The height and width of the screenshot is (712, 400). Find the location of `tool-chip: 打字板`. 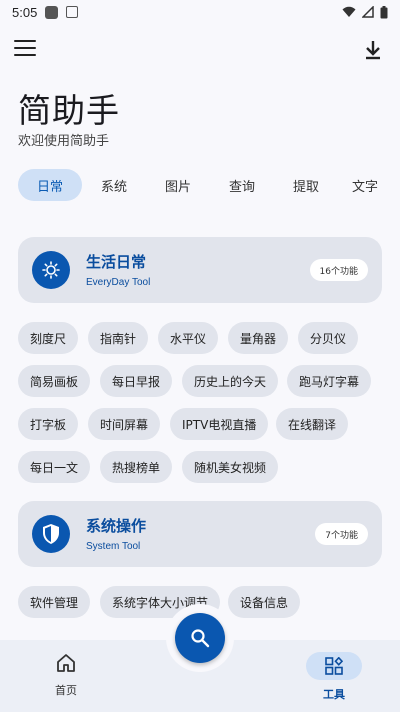

tool-chip: 打字板 is located at coordinates (48, 424).